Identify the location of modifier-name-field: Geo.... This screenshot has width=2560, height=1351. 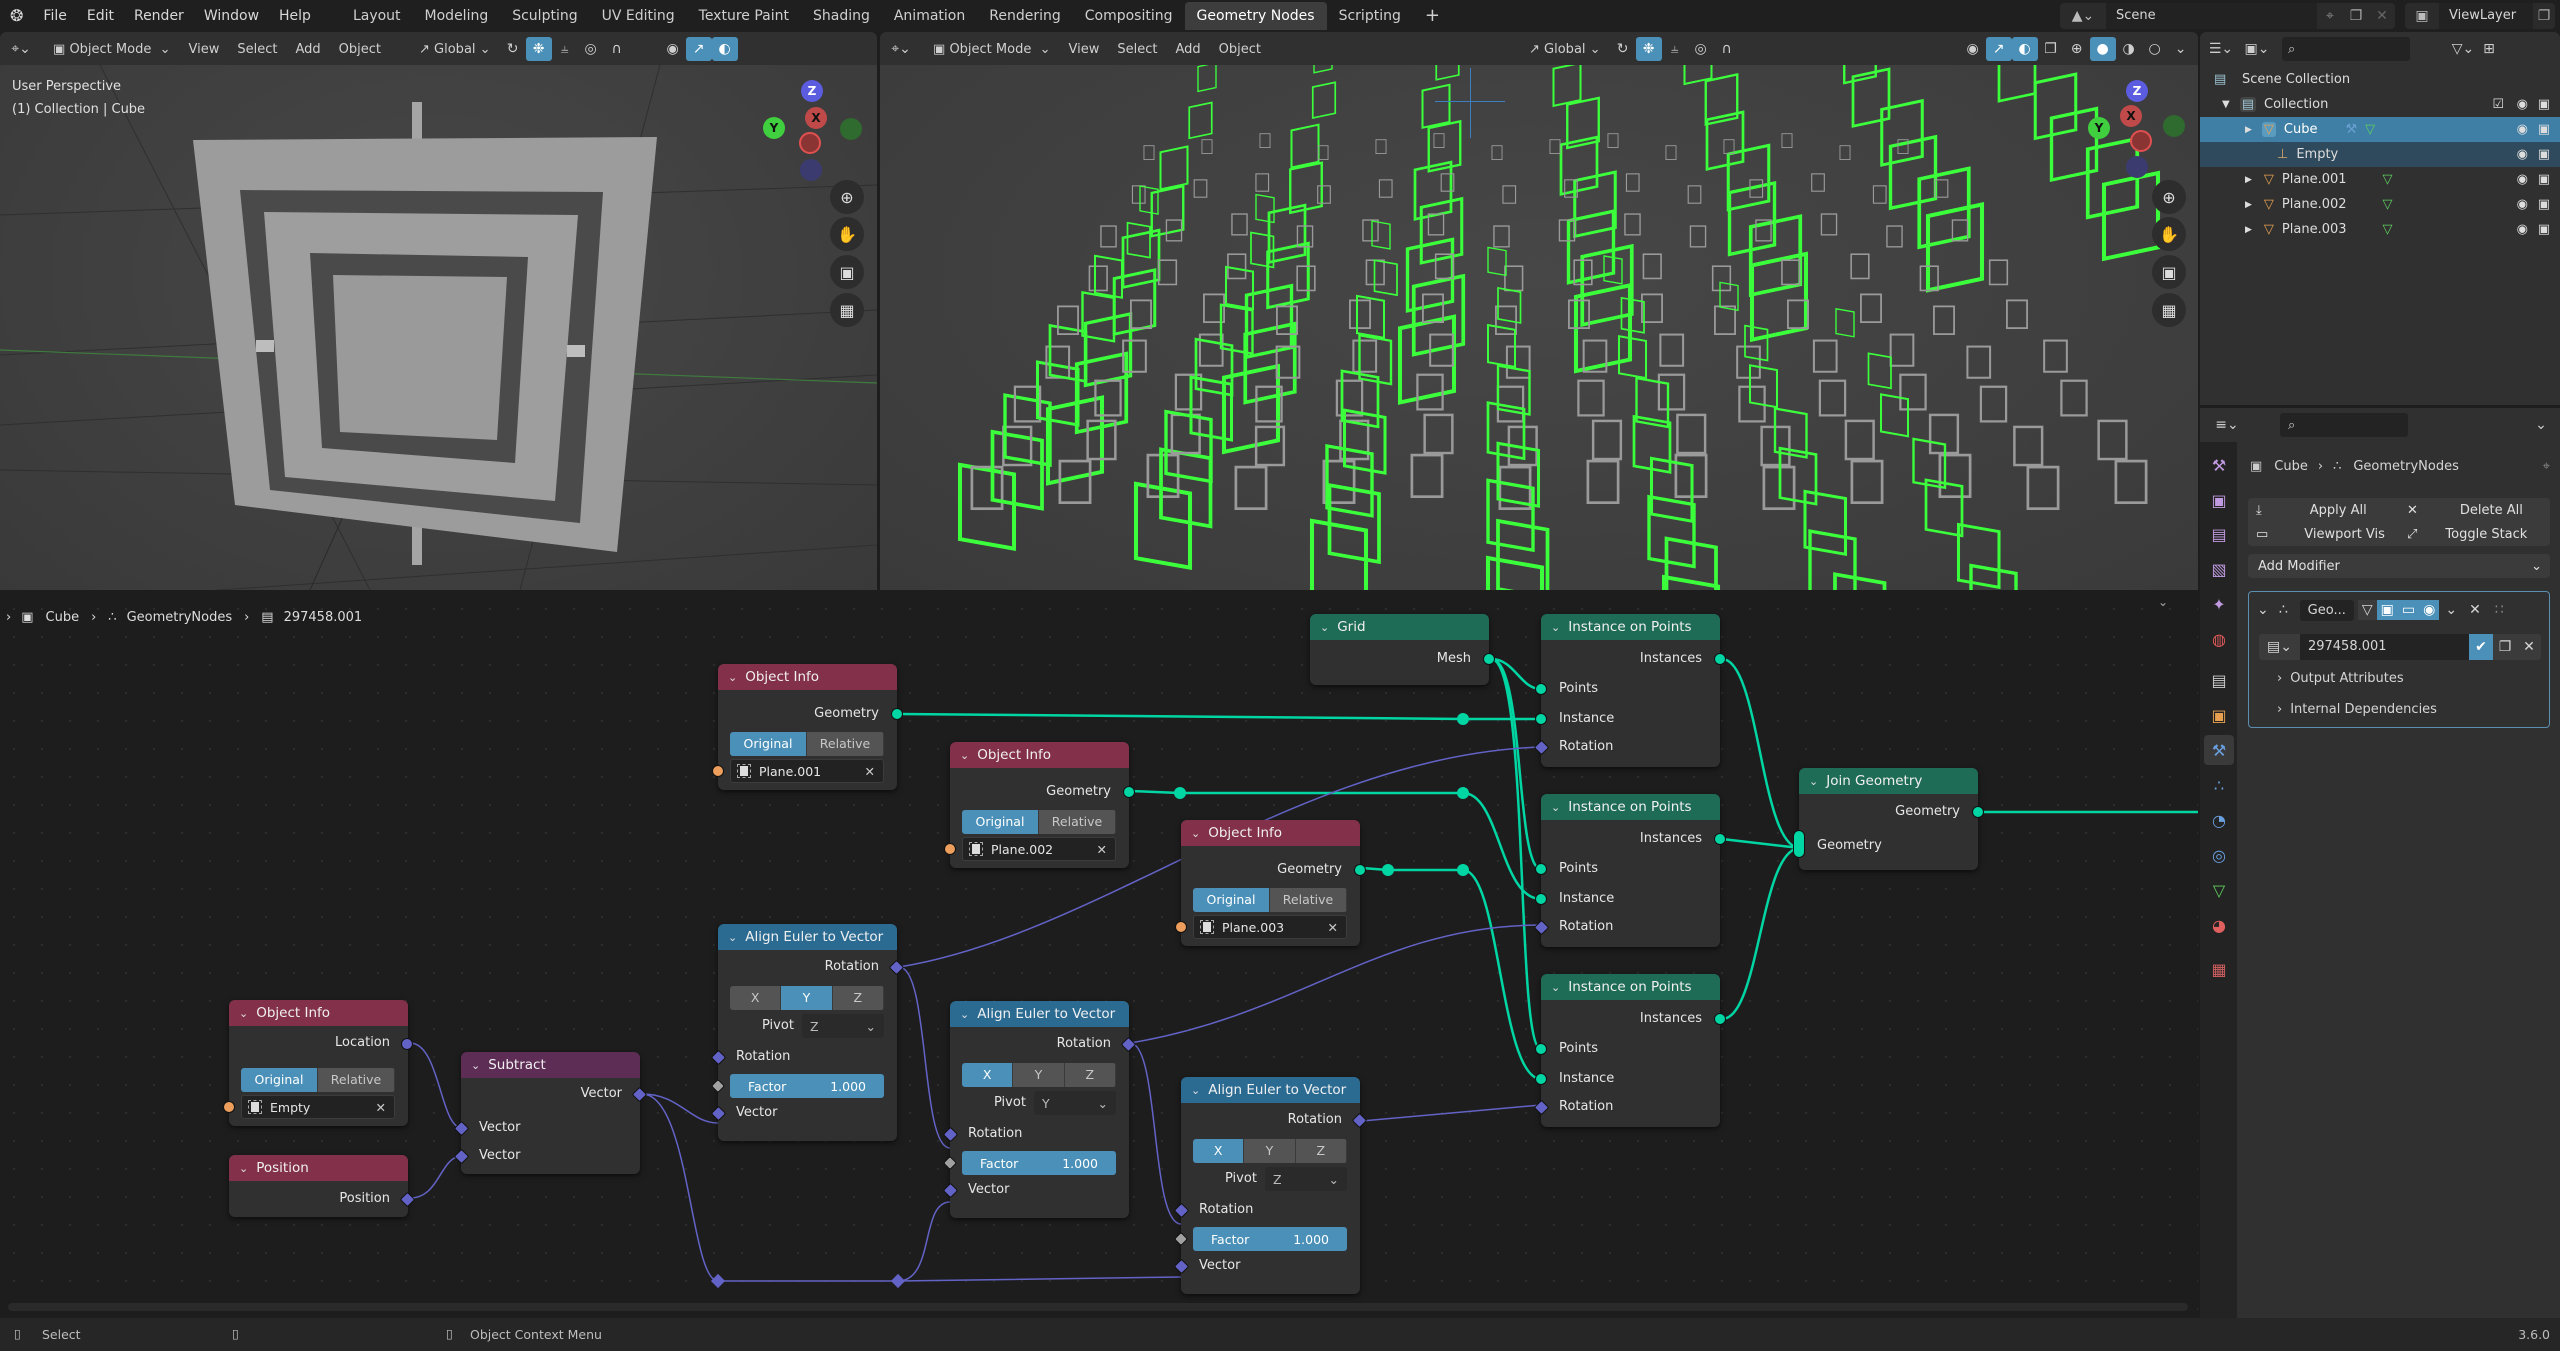
(2326, 610).